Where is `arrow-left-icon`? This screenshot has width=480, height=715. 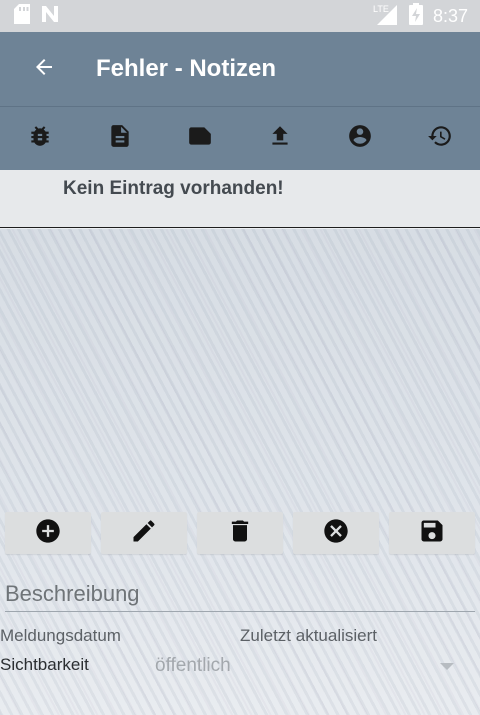 arrow-left-icon is located at coordinates (44, 69).